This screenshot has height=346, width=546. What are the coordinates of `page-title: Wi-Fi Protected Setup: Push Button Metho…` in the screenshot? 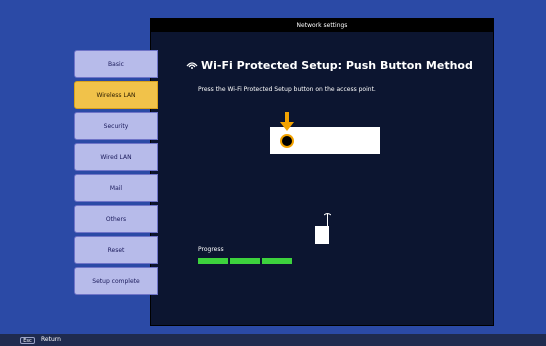 It's located at (329, 65).